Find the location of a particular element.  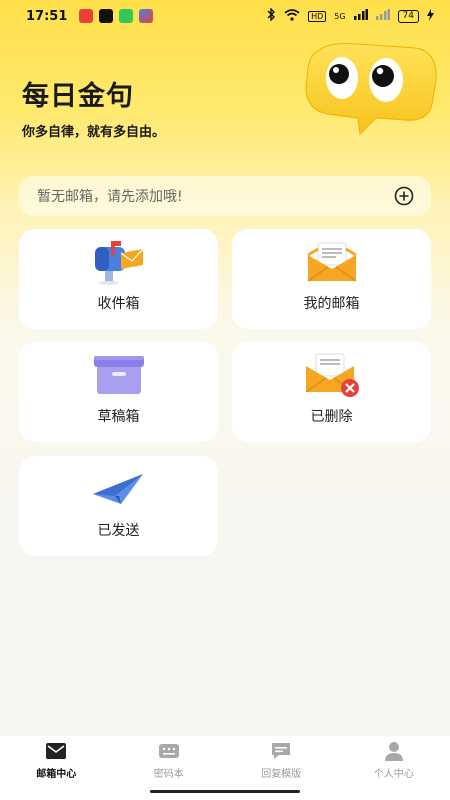

tab-reply-template: 回复模版 is located at coordinates (281, 760).